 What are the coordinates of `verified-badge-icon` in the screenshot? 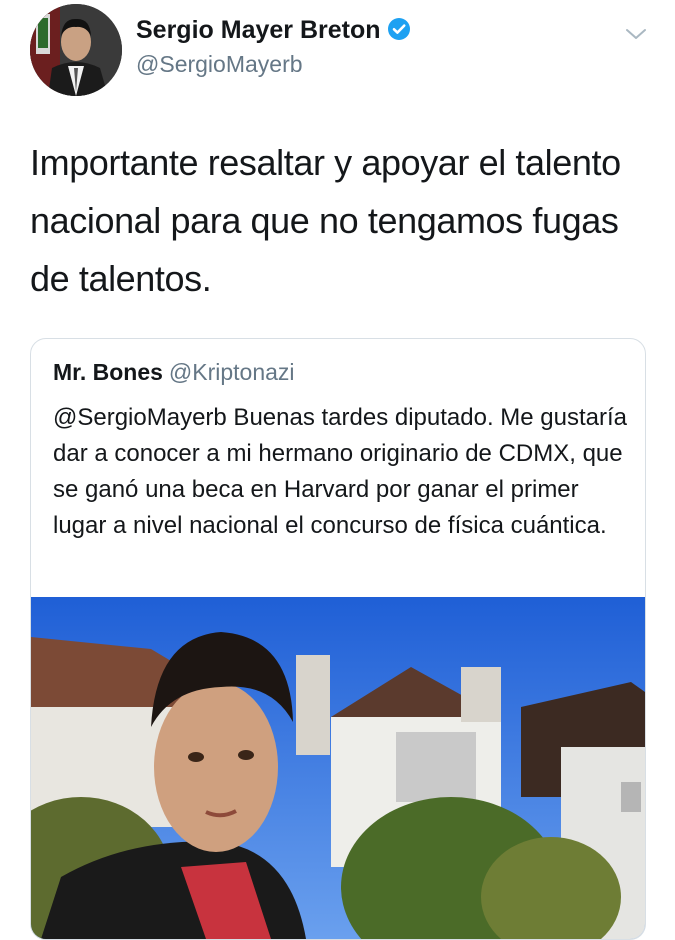 It's located at (398, 29).